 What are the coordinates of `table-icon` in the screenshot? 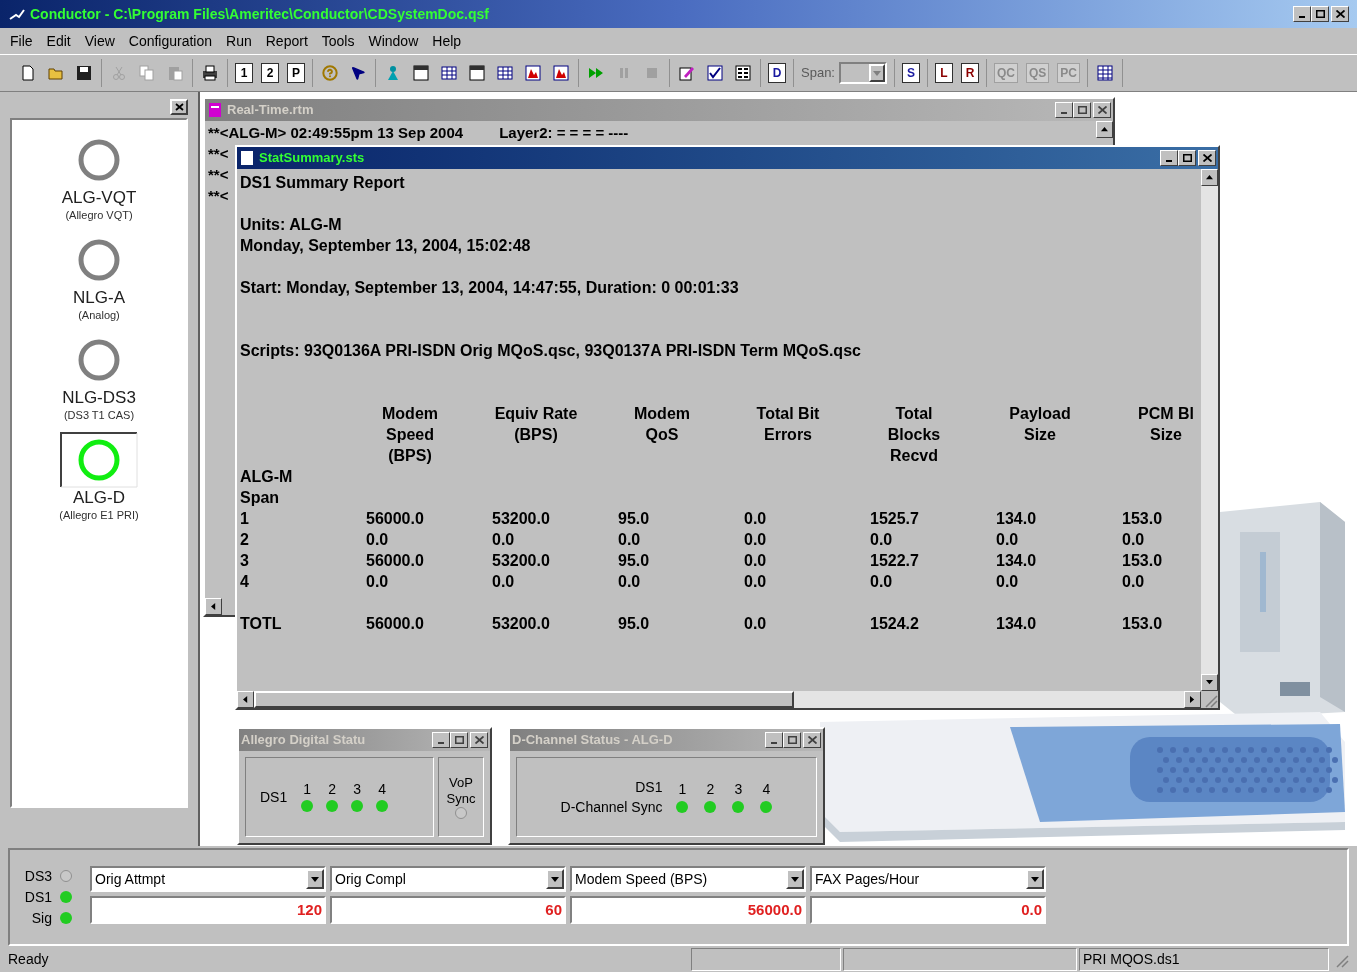 It's located at (505, 73).